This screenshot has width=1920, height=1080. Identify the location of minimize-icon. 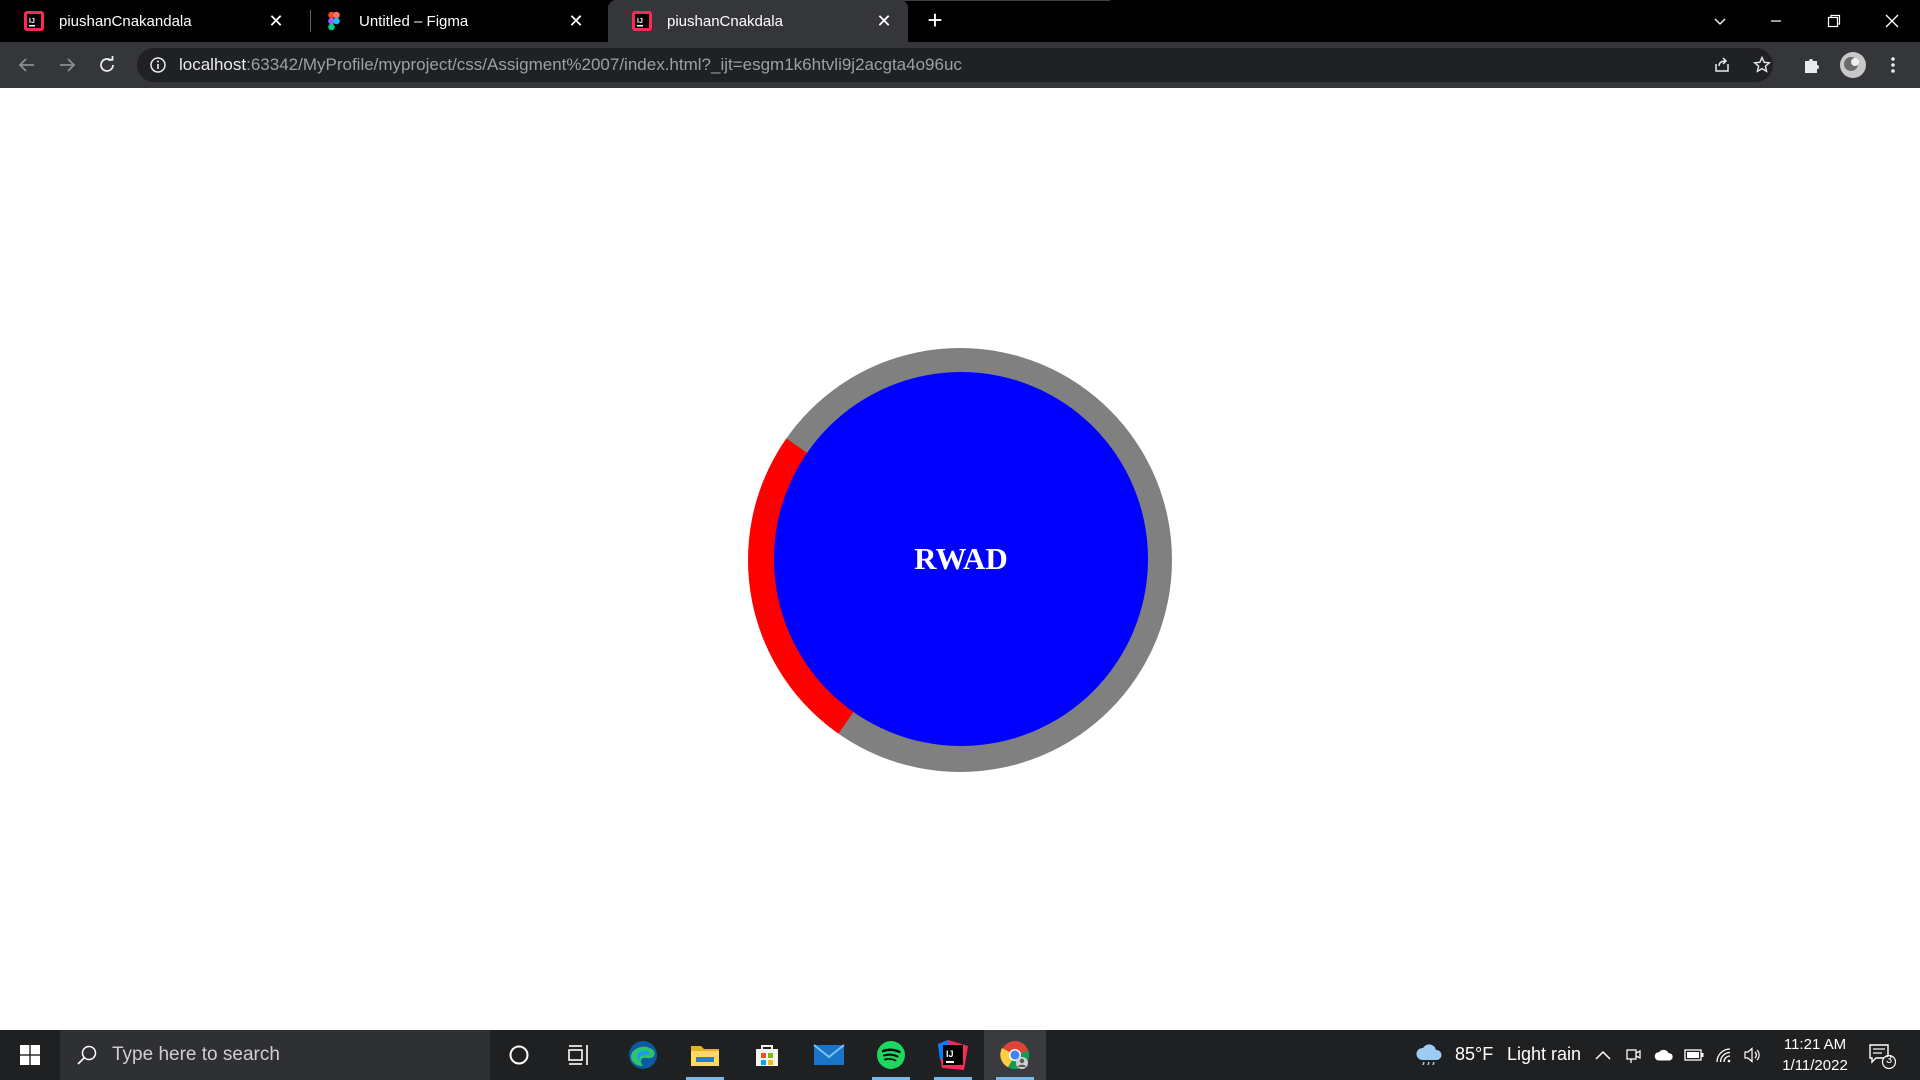
(1776, 21).